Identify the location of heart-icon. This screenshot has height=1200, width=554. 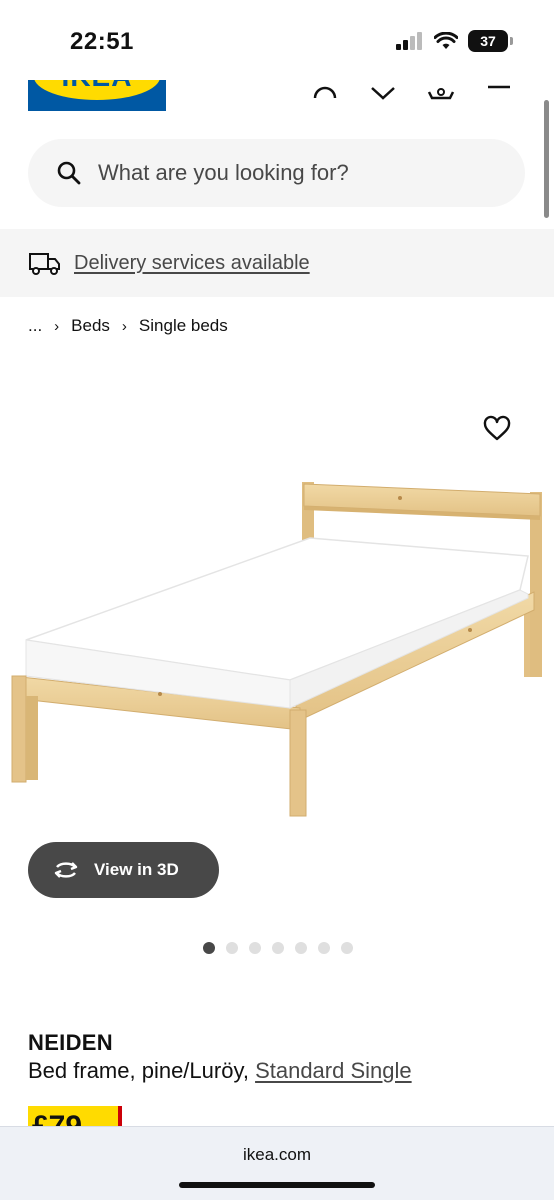
(383, 90).